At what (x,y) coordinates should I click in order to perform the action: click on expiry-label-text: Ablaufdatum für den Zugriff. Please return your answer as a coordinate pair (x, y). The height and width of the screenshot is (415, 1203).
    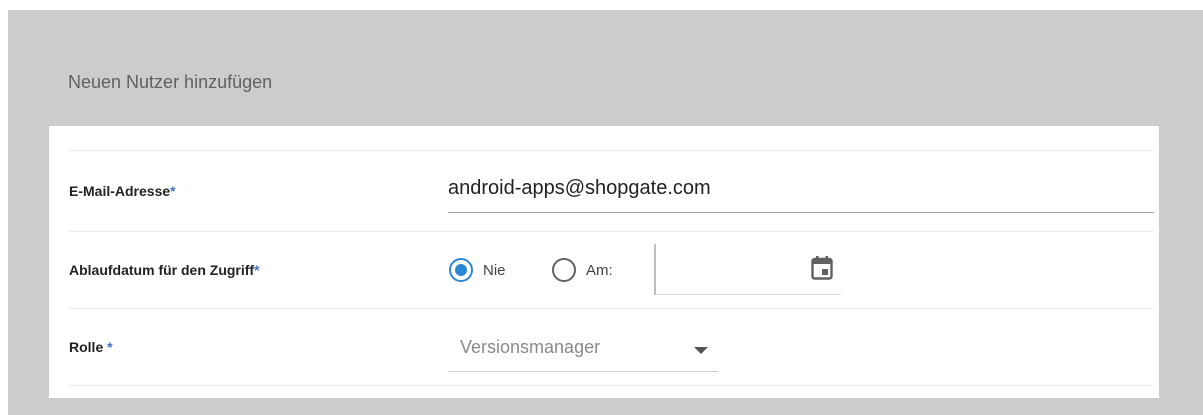
    Looking at the image, I should click on (162, 270).